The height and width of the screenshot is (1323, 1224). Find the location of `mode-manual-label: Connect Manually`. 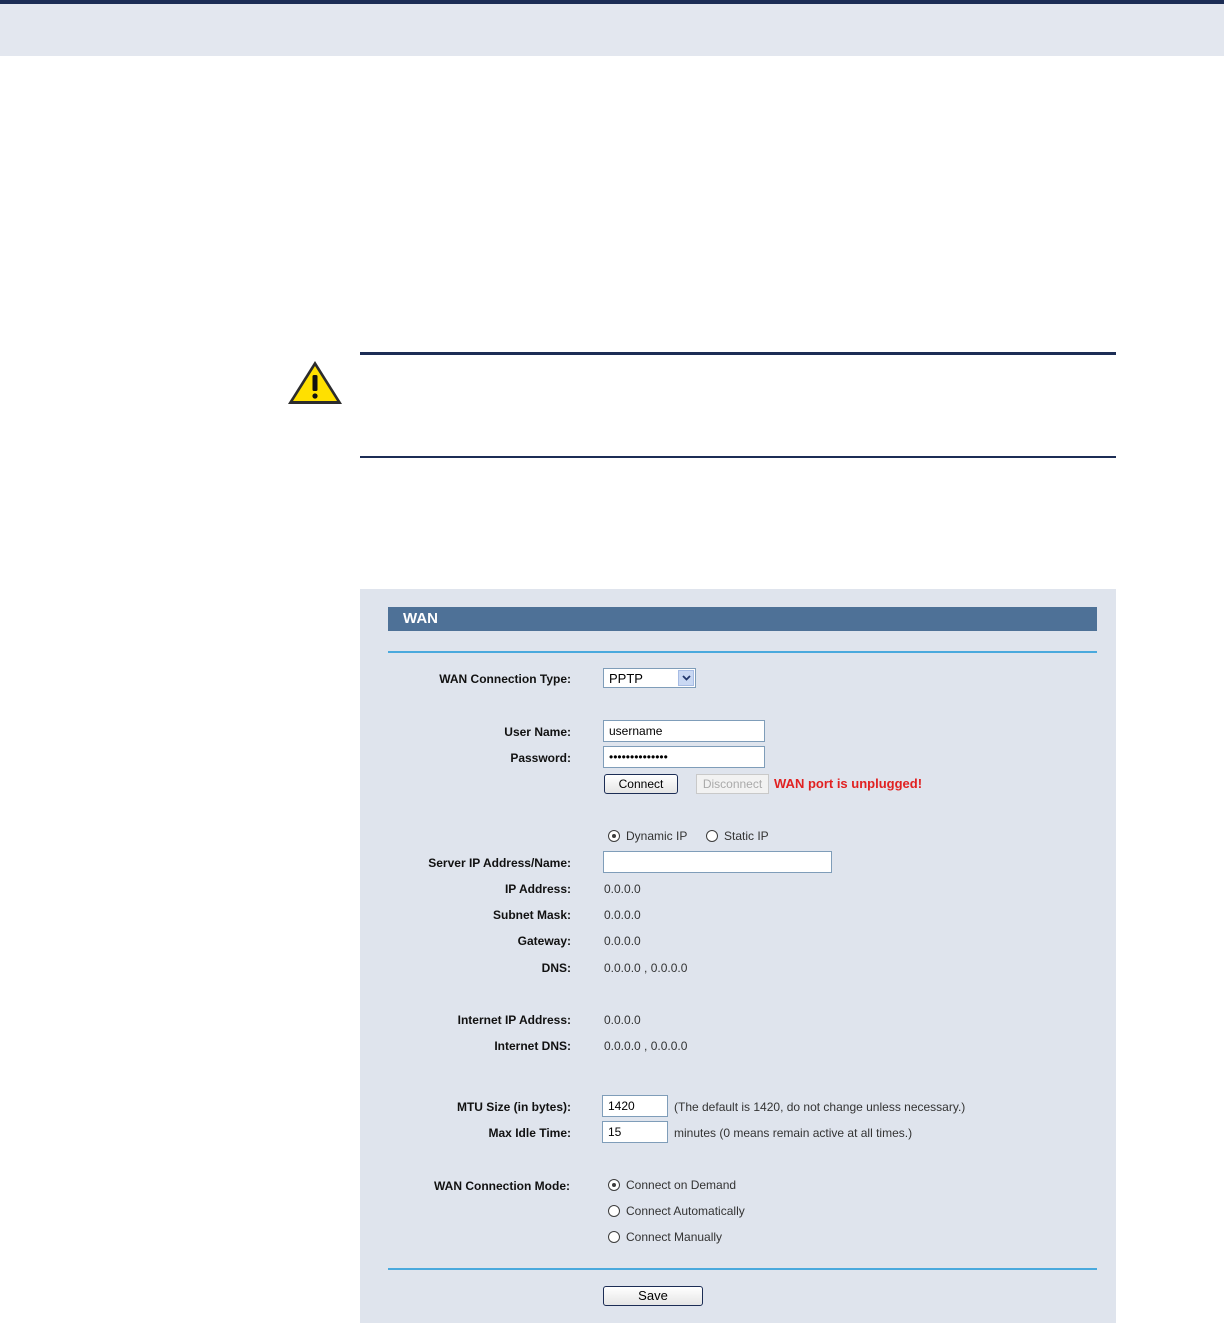

mode-manual-label: Connect Manually is located at coordinates (674, 1237).